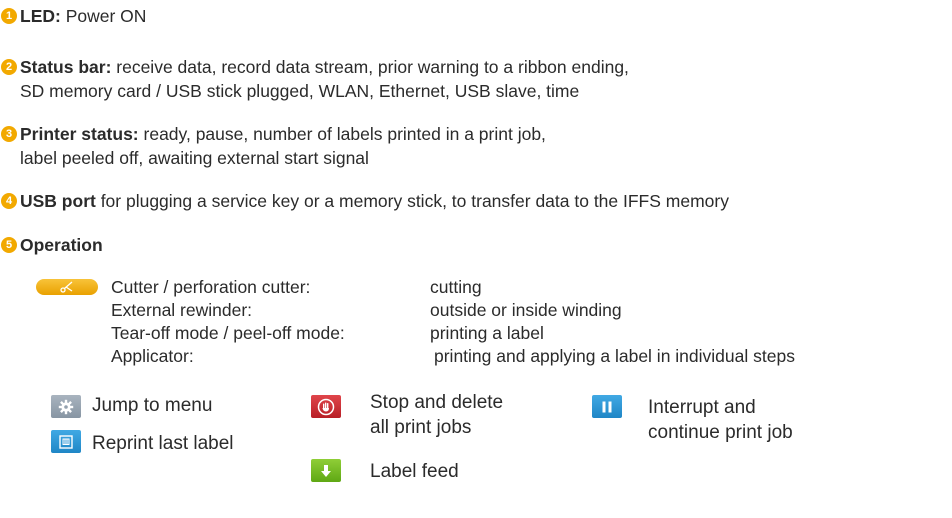  I want to click on usb-port-title: USB port, so click(58, 201).